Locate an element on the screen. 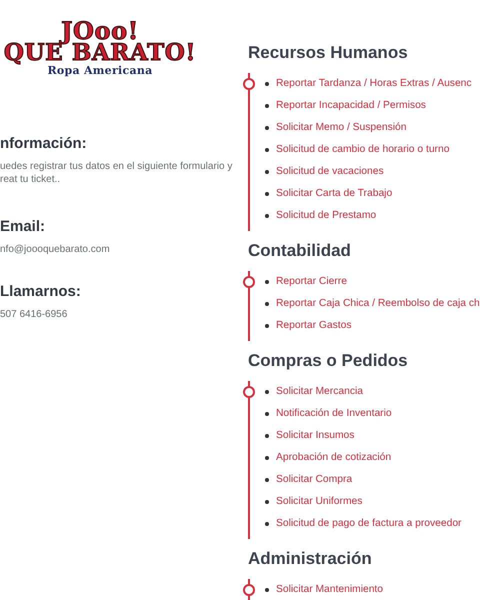  request-link: Notificación de Inventario is located at coordinates (334, 414).